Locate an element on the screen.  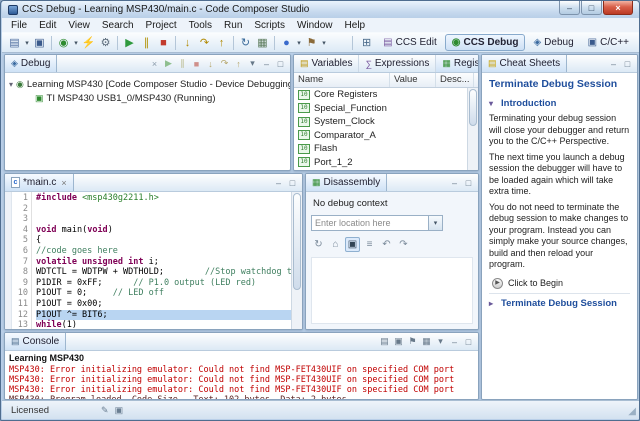
editor-scrollbar is located at coordinates (296, 260).